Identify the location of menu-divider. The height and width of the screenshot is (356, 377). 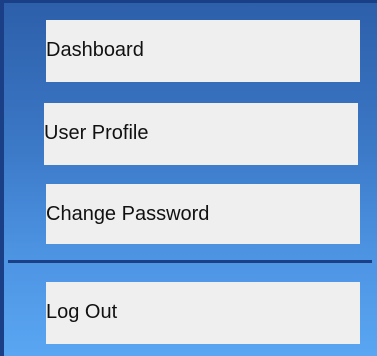
(190, 261).